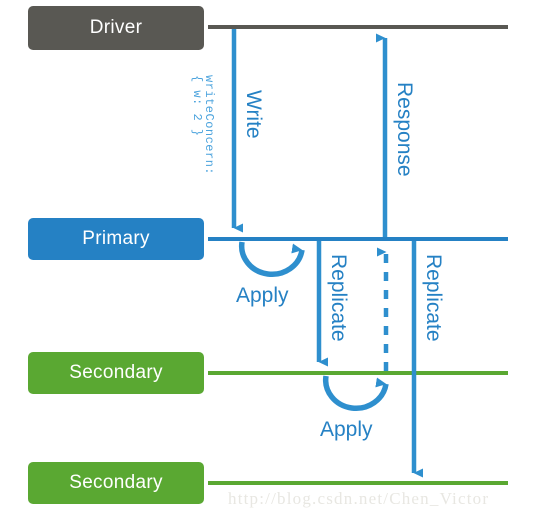 Image resolution: width=552 pixels, height=517 pixels. I want to click on arc-apply-primary, so click(271, 259).